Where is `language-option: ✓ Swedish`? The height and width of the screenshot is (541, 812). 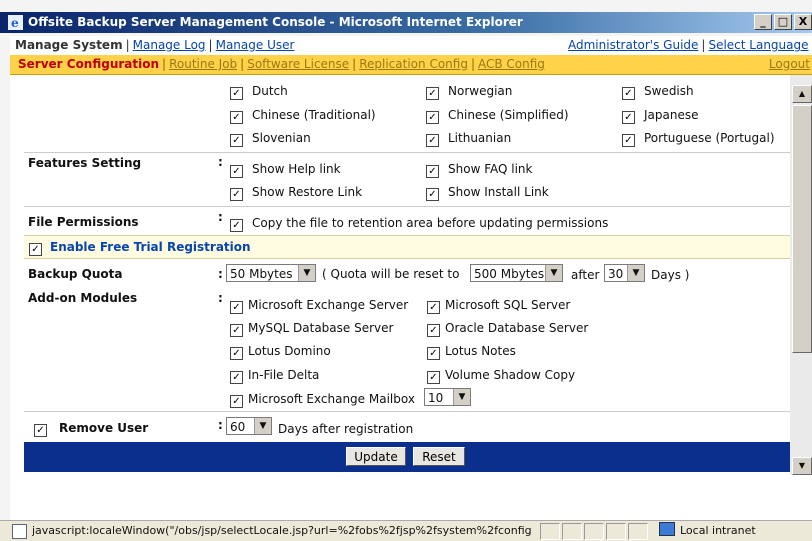
language-option: ✓ Swedish is located at coordinates (658, 92).